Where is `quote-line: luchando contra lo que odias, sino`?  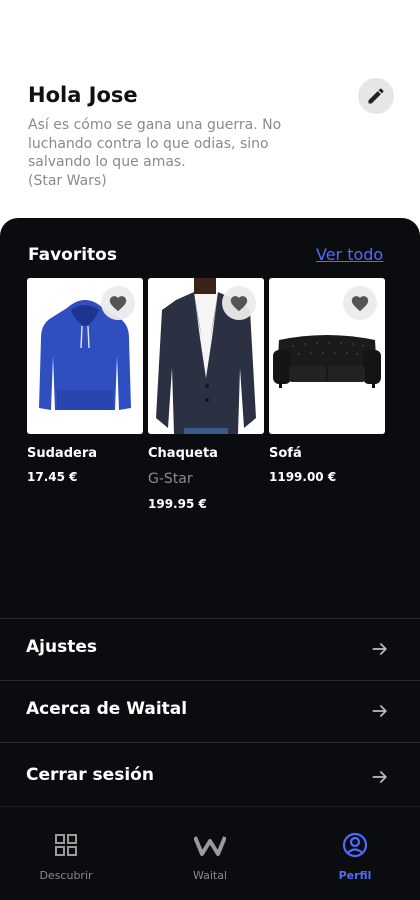 quote-line: luchando contra lo que odias, sino is located at coordinates (148, 143).